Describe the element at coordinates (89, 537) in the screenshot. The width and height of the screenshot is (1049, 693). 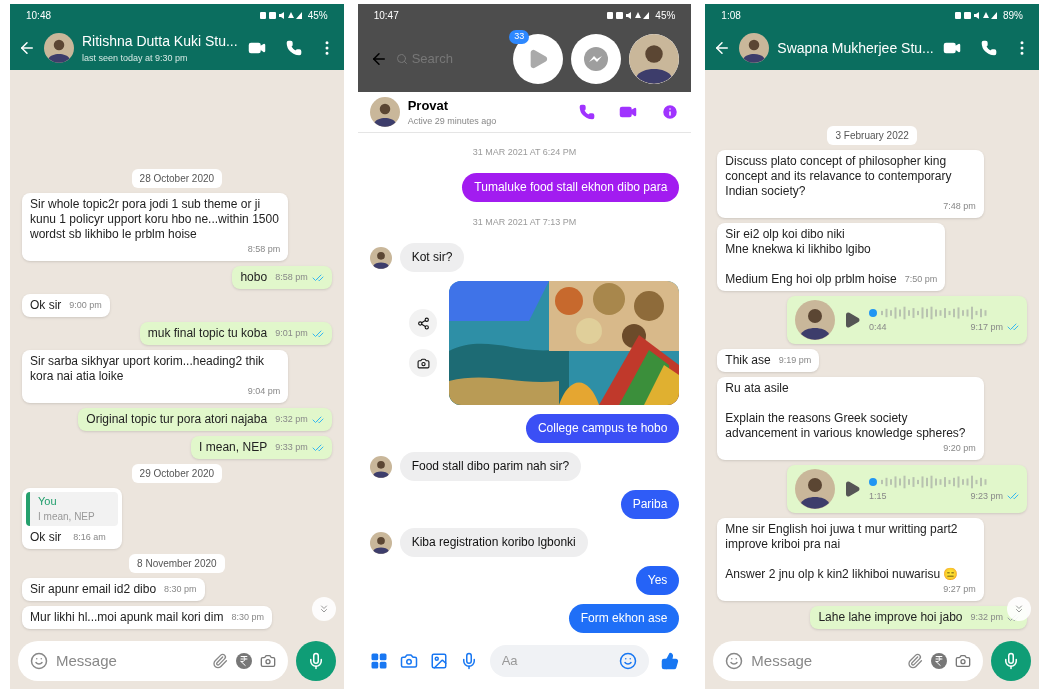
I see `message-time: 8:16 am` at that location.